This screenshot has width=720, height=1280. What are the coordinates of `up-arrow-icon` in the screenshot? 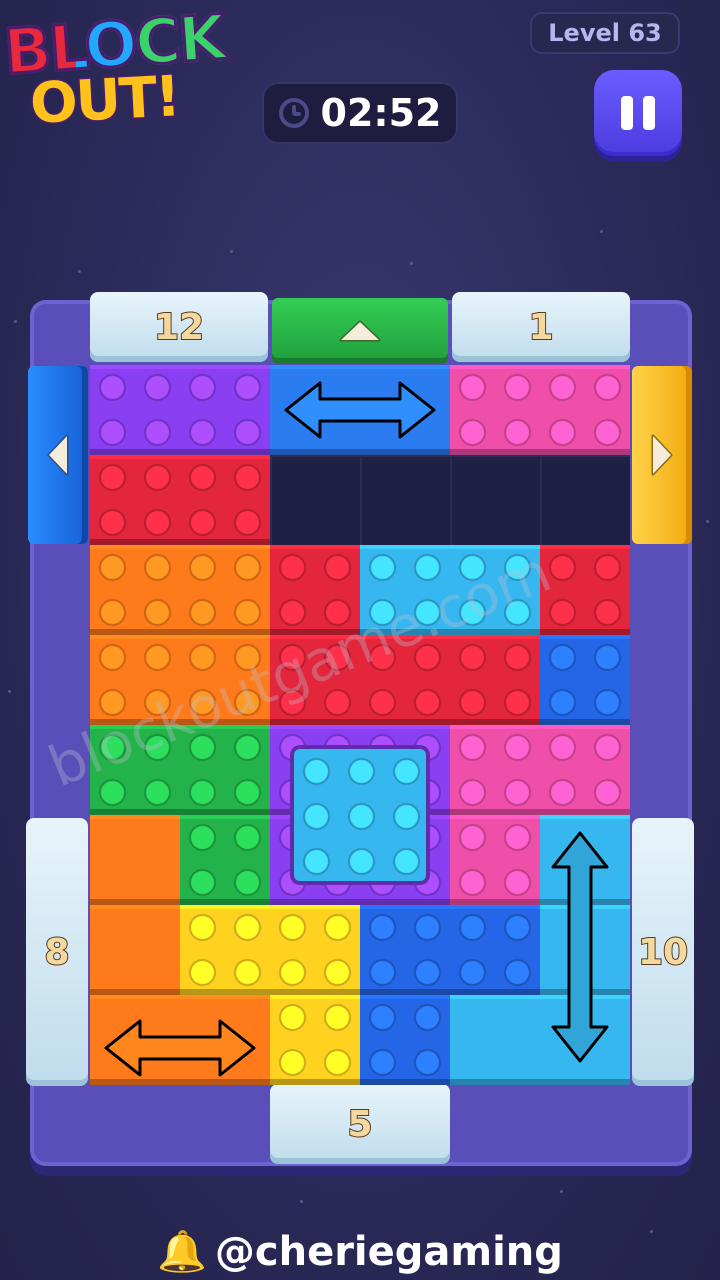 It's located at (360, 331).